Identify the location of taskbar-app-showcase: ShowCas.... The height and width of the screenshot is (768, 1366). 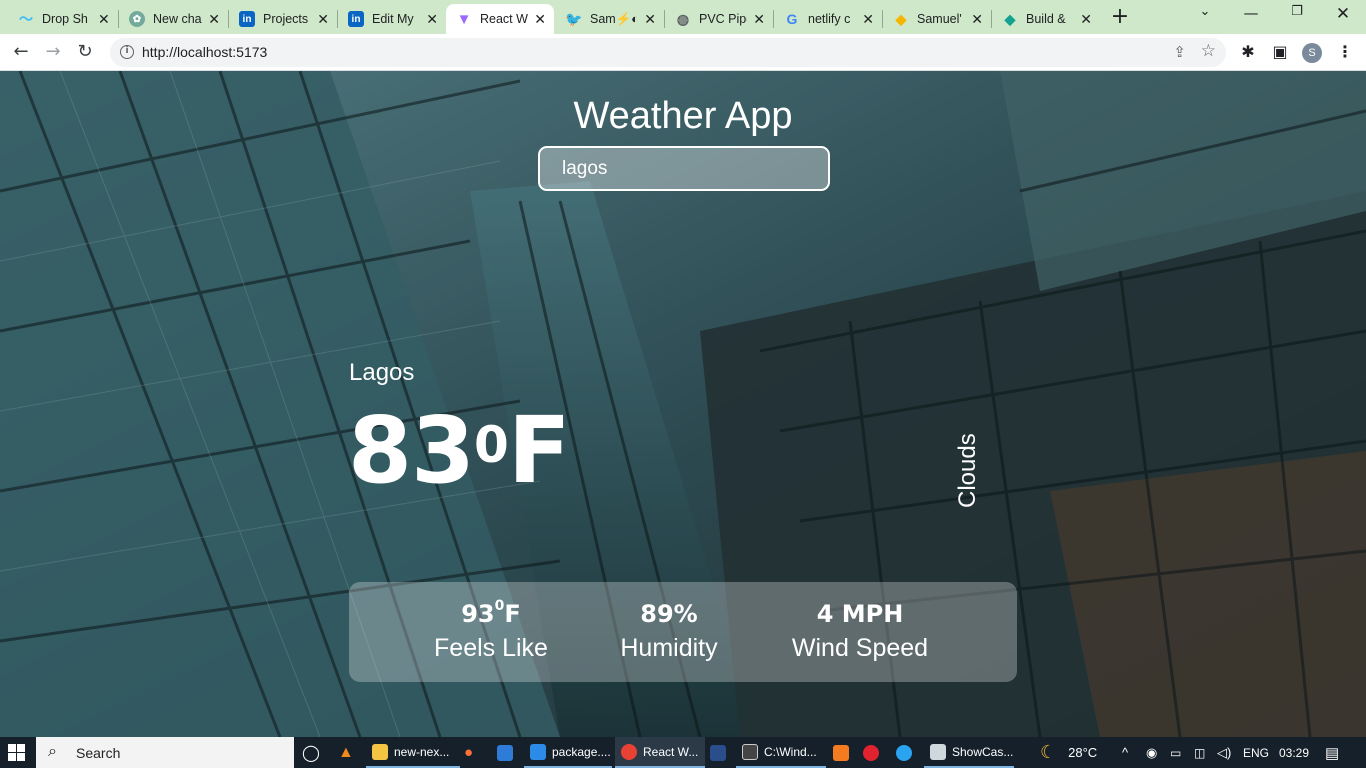
(969, 752).